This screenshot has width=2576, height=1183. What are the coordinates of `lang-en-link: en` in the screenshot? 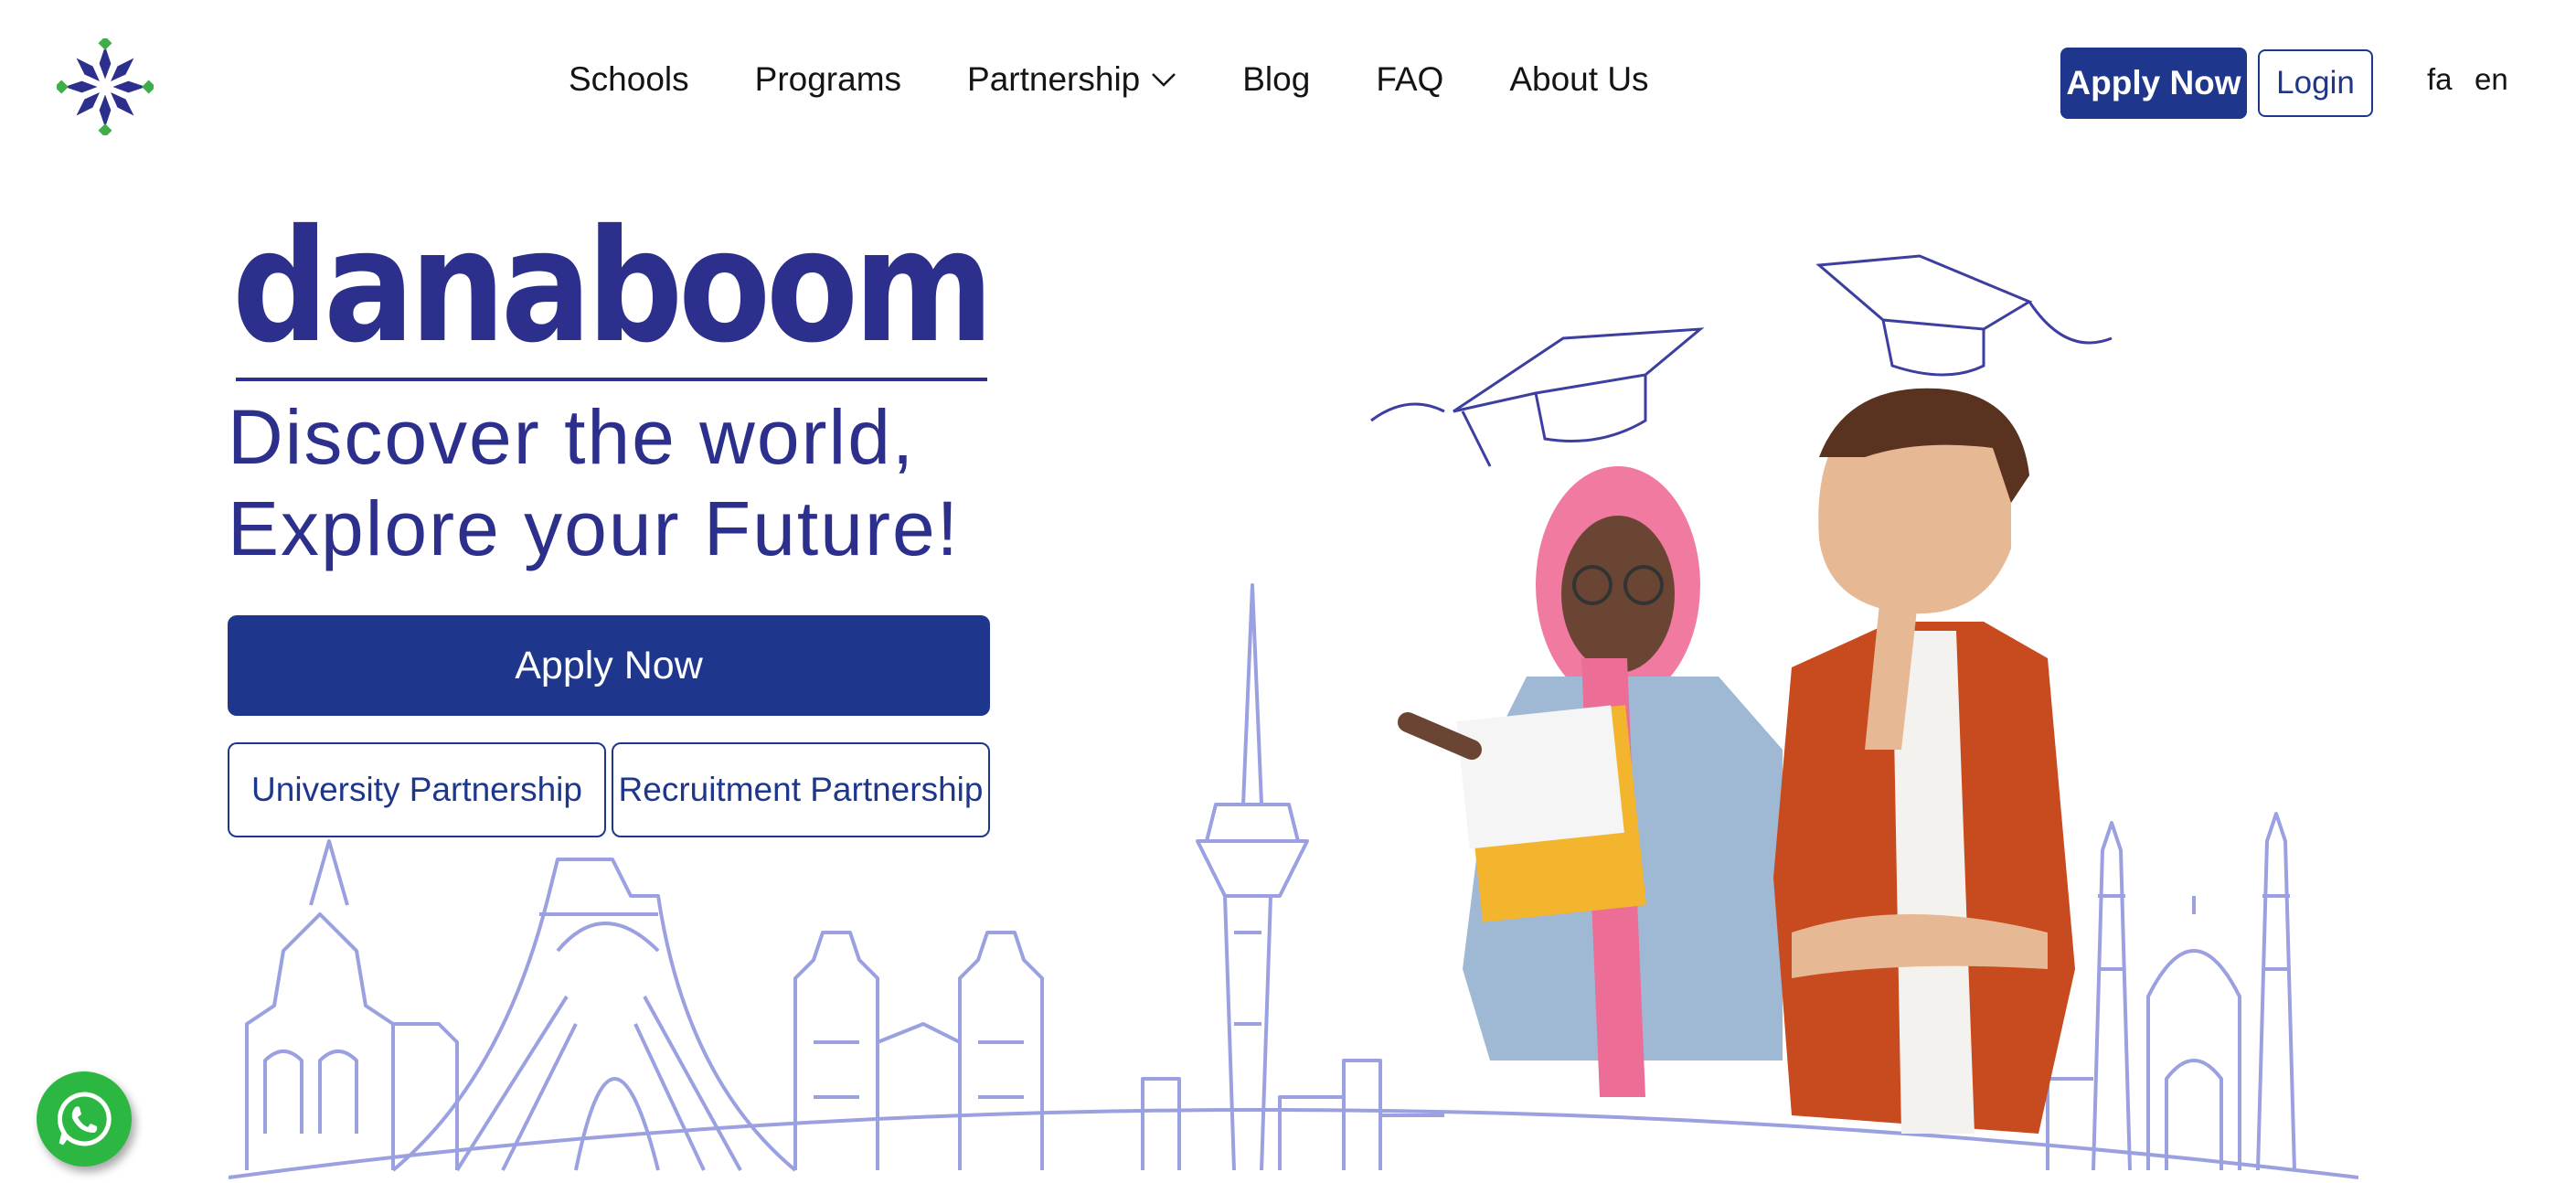 It's located at (2491, 79).